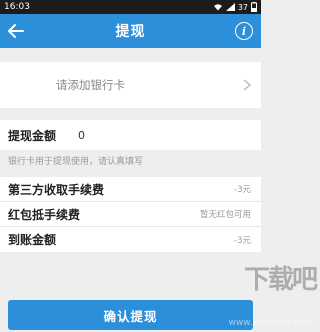  What do you see at coordinates (17, 7) in the screenshot?
I see `status-time: 16:03` at bounding box center [17, 7].